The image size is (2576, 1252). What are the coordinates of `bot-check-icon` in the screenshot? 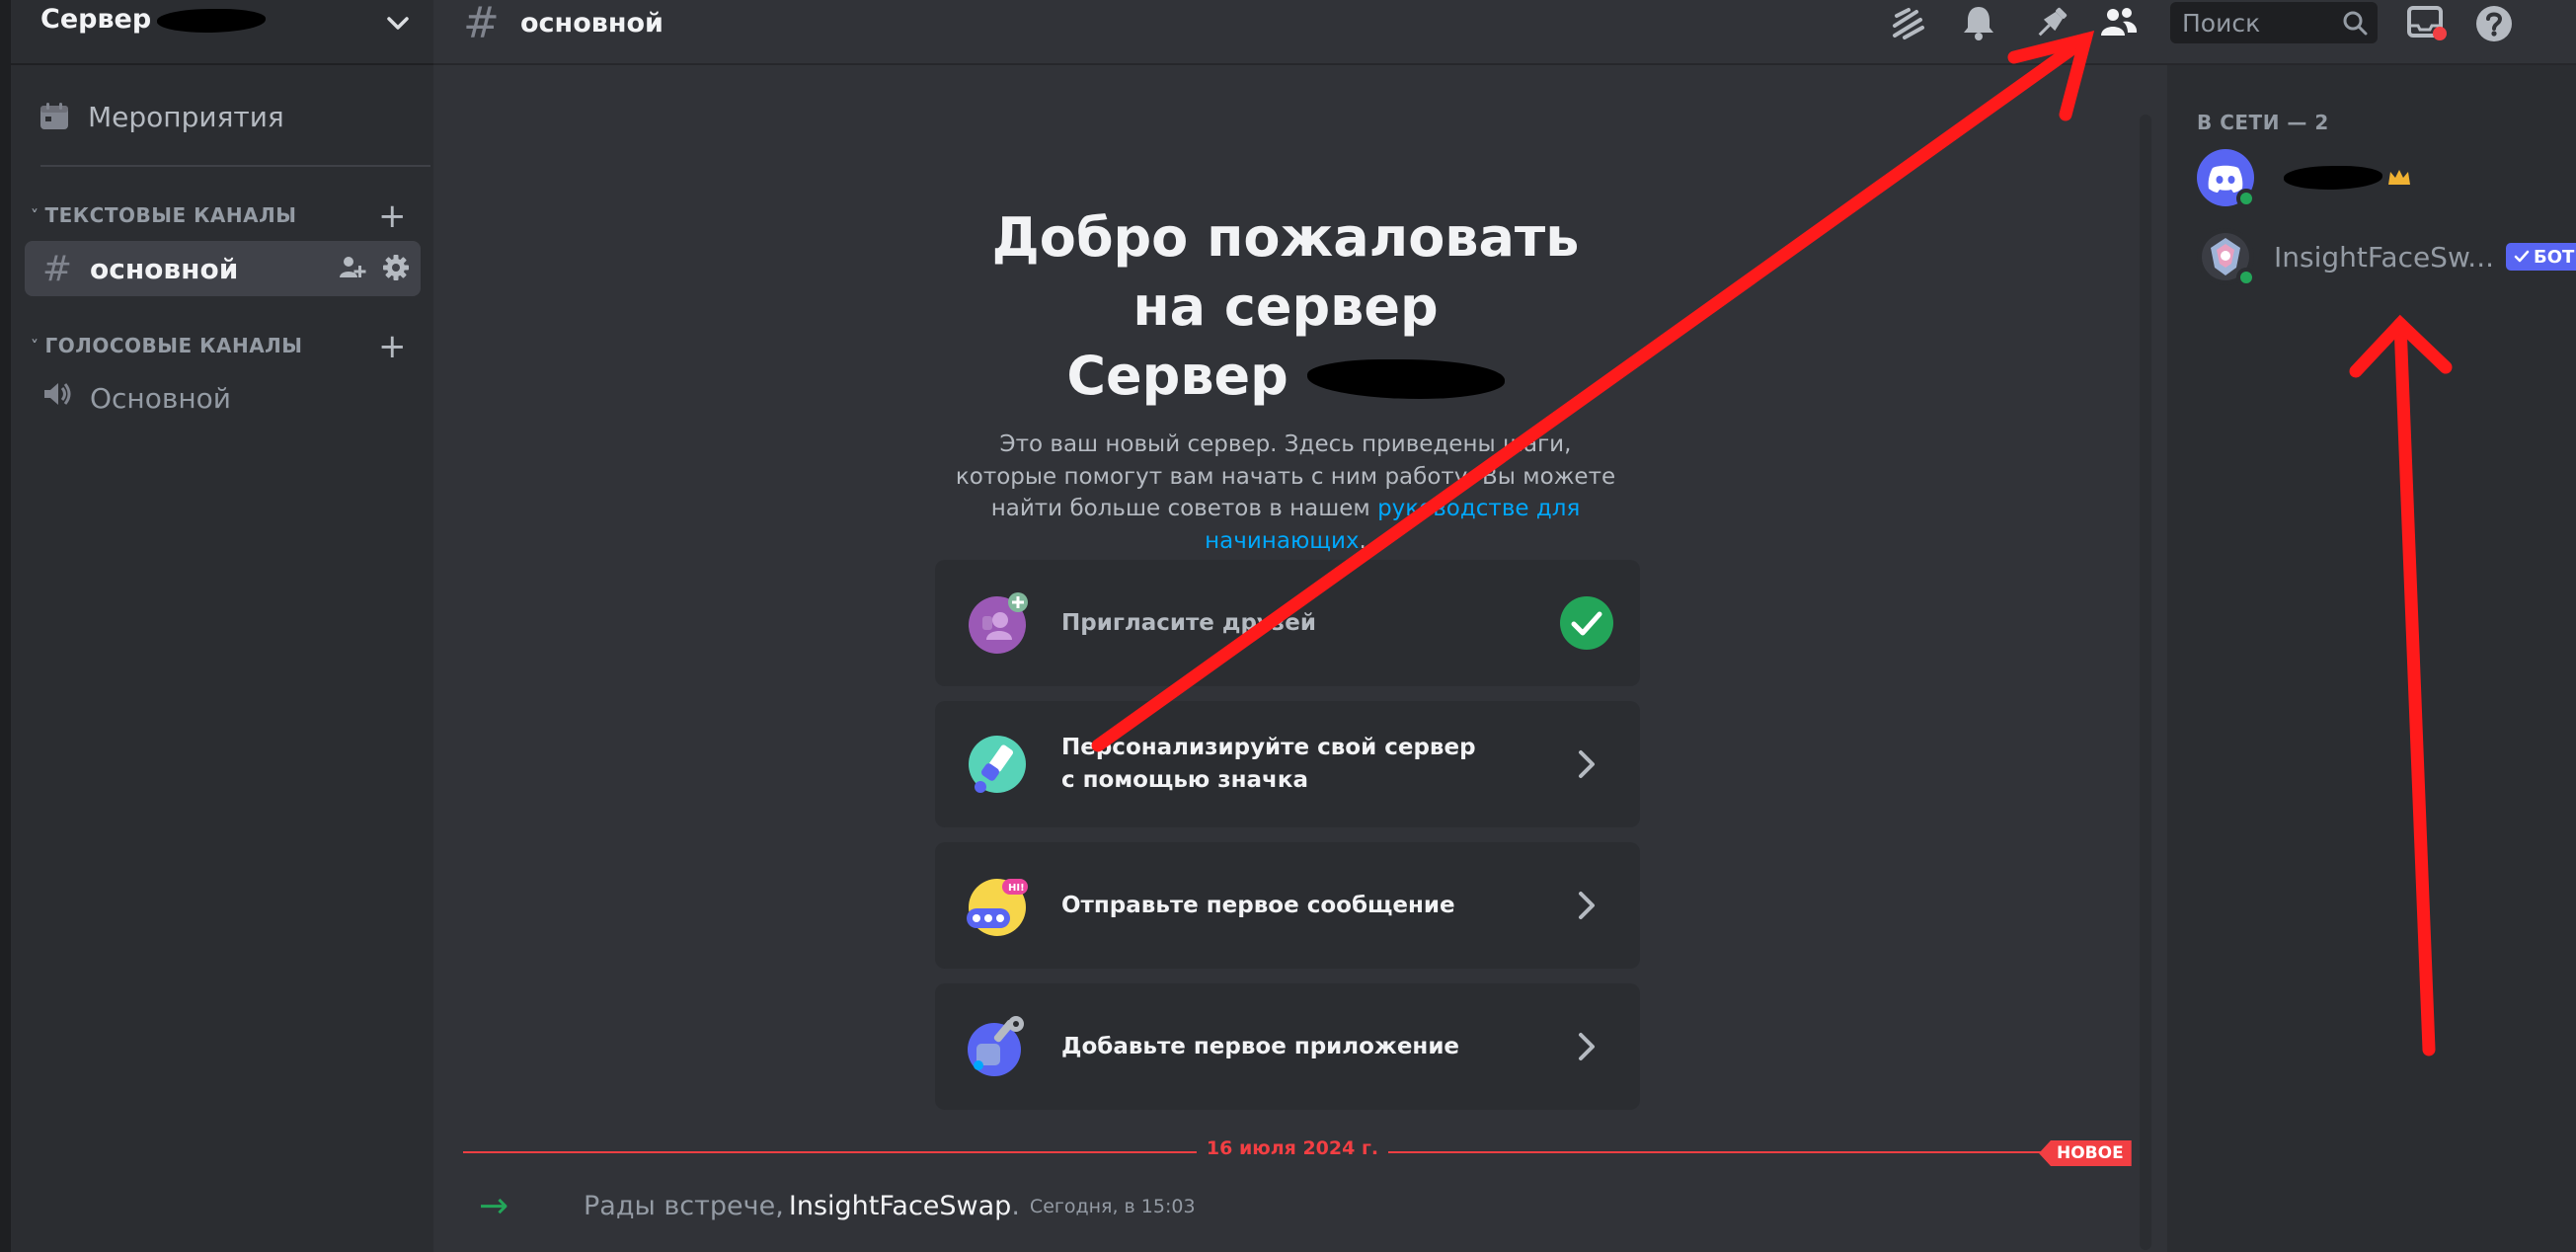 It's located at (2522, 256).